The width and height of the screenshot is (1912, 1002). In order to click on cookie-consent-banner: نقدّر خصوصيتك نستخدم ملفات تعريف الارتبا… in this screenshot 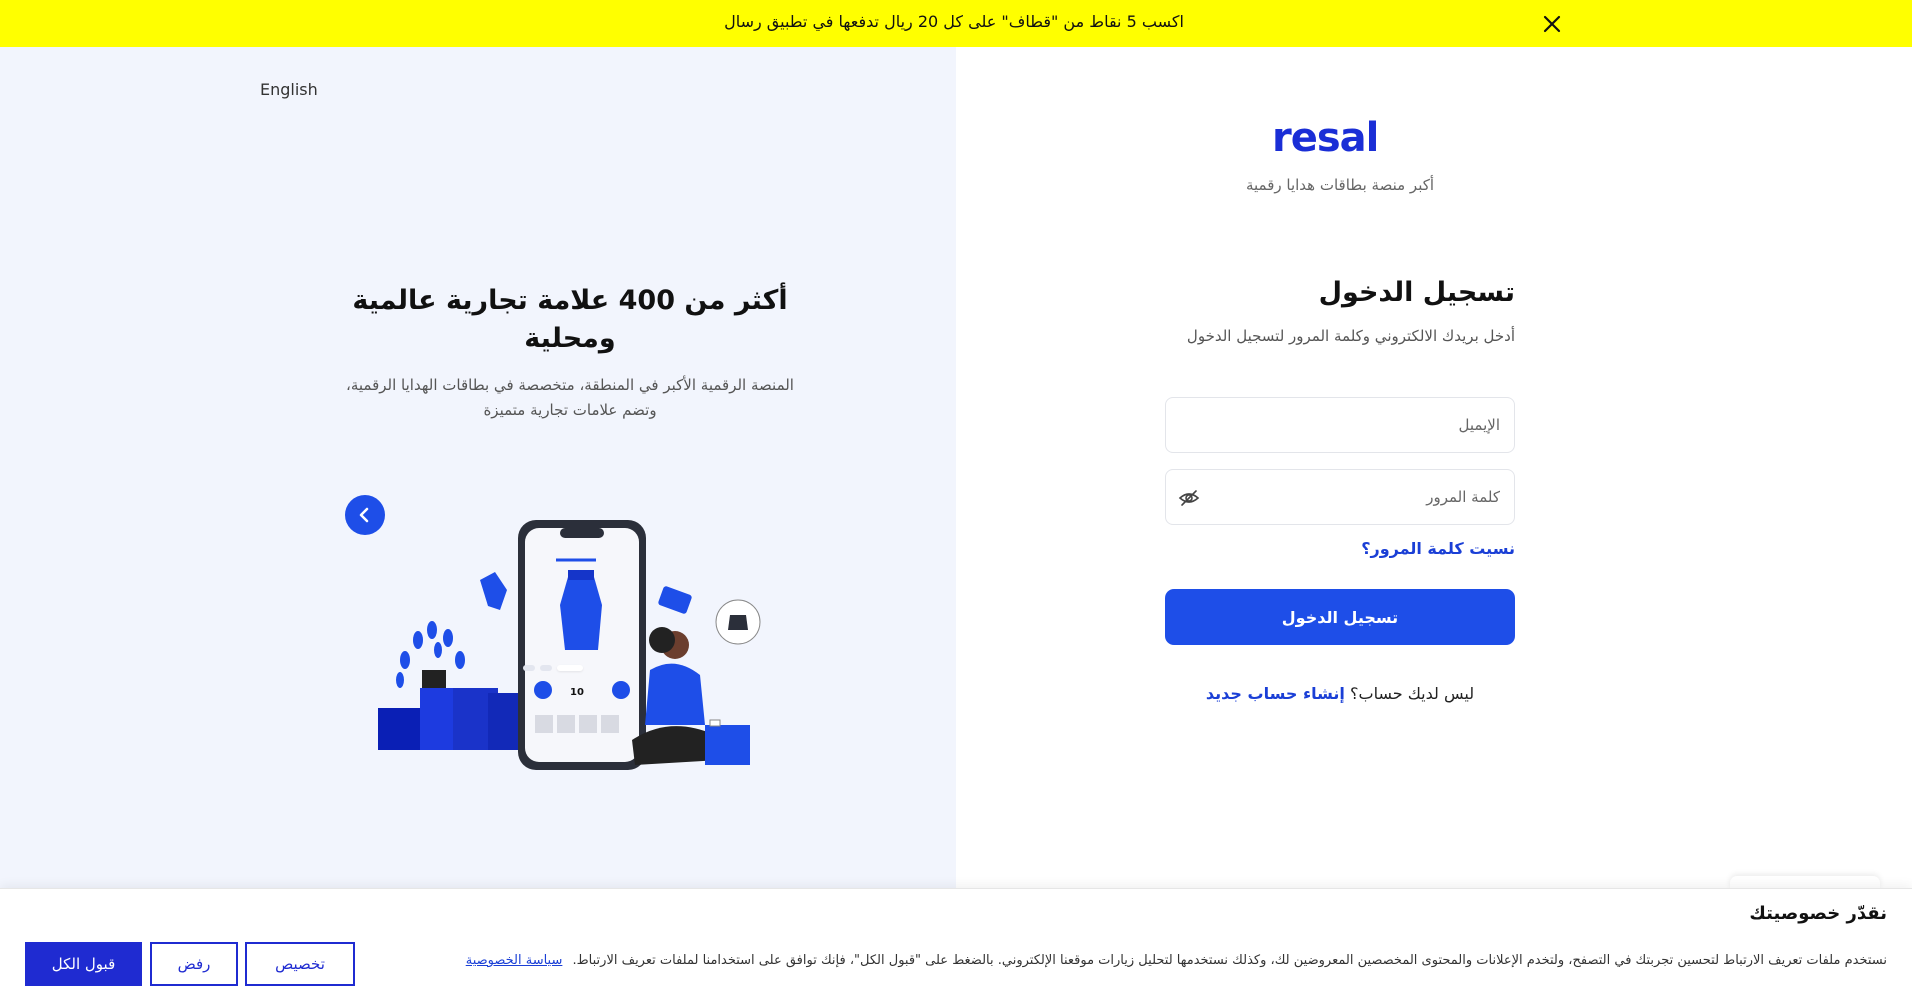, I will do `click(956, 945)`.